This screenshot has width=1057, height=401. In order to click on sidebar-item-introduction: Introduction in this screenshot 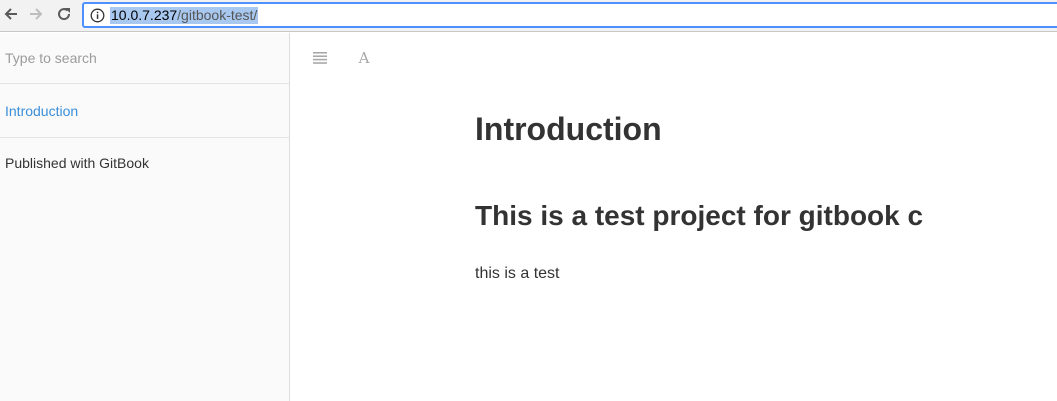, I will do `click(144, 111)`.